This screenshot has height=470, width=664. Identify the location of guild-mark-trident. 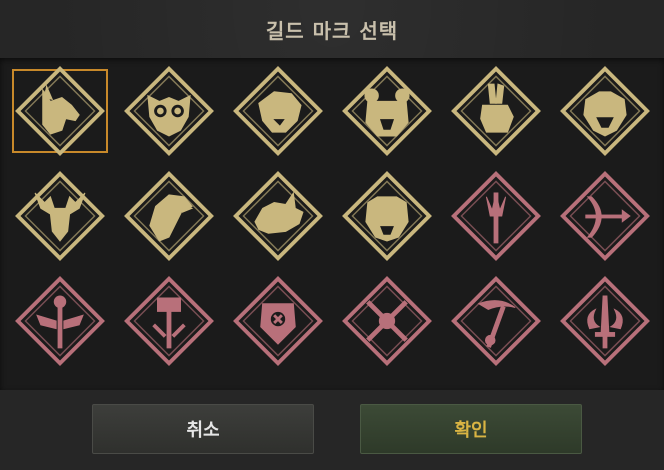
(496, 216).